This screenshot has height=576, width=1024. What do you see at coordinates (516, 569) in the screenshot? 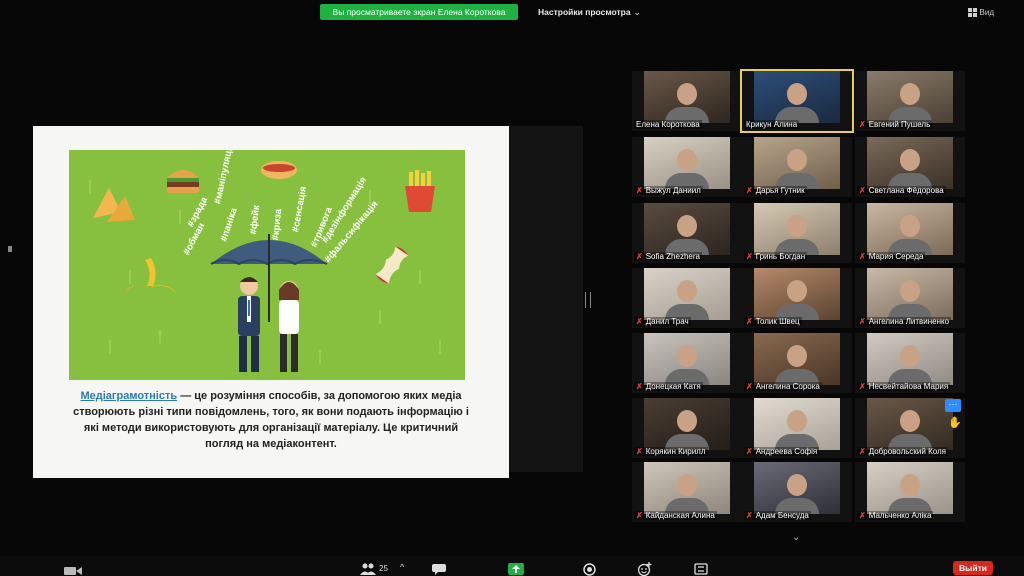
I see `share-screen-icon` at bounding box center [516, 569].